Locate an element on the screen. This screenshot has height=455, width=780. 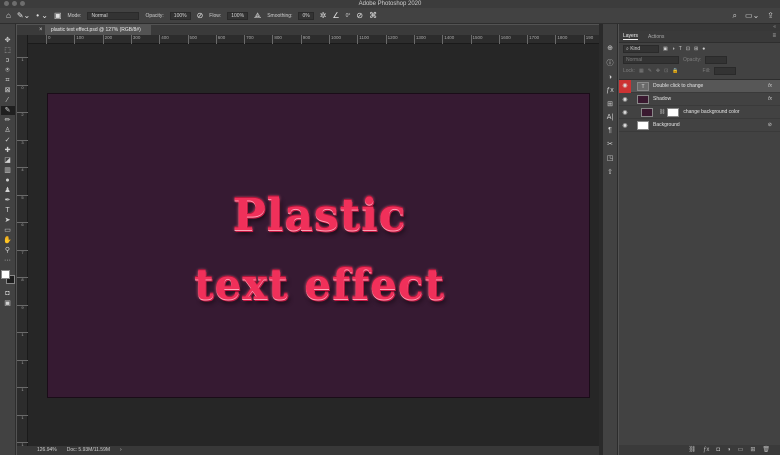
healing-tool-icon: ✚ is located at coordinates (8, 150).